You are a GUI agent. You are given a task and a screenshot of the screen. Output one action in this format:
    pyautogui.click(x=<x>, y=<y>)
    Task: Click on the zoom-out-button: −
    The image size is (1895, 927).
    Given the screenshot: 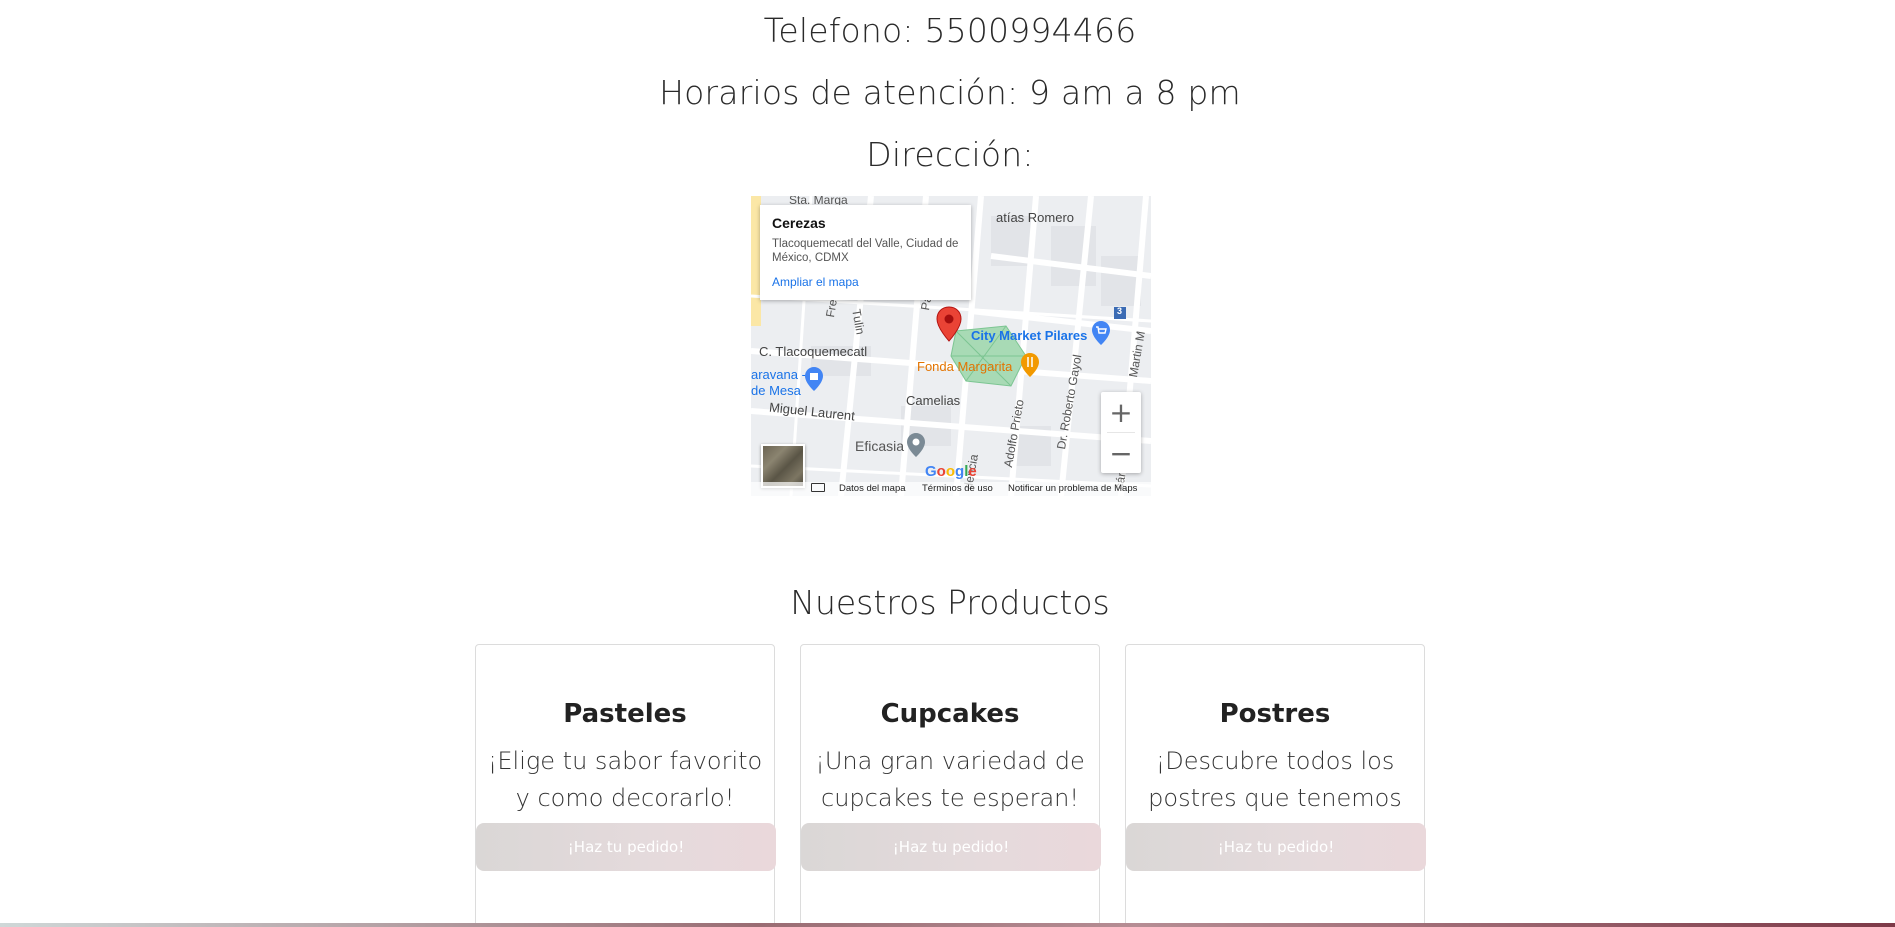 What is the action you would take?
    pyautogui.click(x=1121, y=453)
    